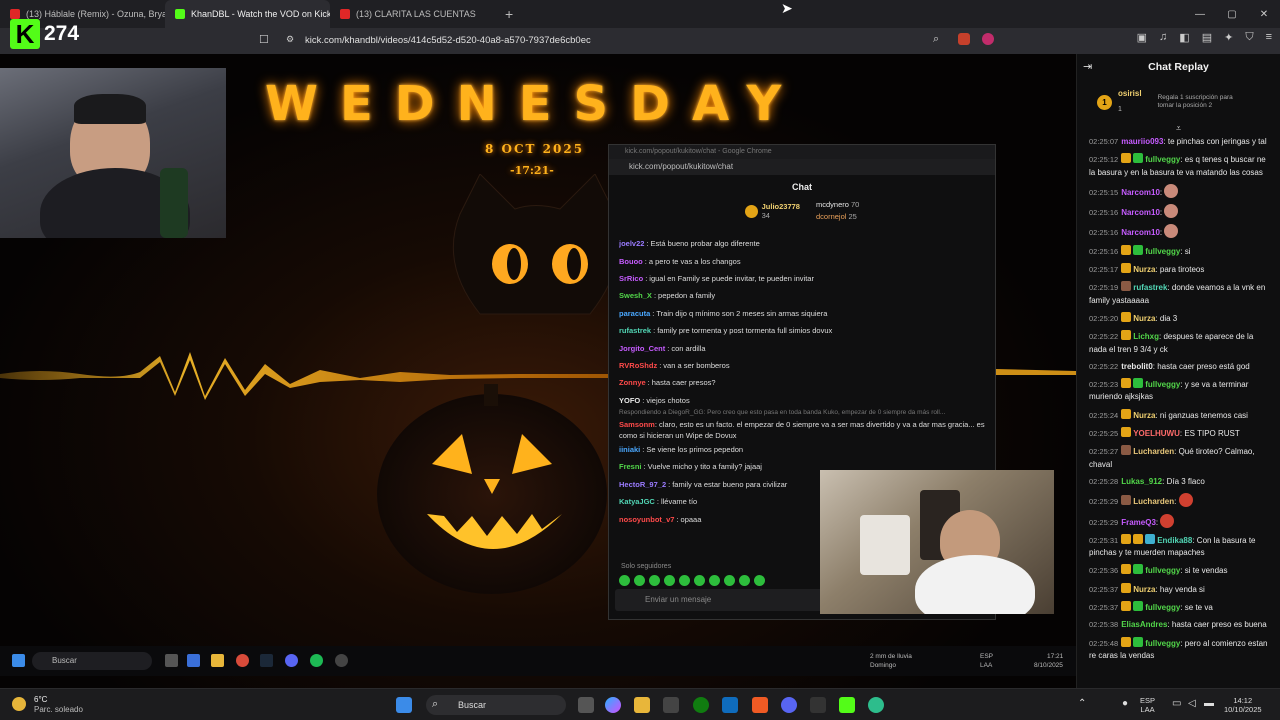 This screenshot has height=720, width=1280. What do you see at coordinates (1209, 704) in the screenshot?
I see `battery-icon: ▬` at bounding box center [1209, 704].